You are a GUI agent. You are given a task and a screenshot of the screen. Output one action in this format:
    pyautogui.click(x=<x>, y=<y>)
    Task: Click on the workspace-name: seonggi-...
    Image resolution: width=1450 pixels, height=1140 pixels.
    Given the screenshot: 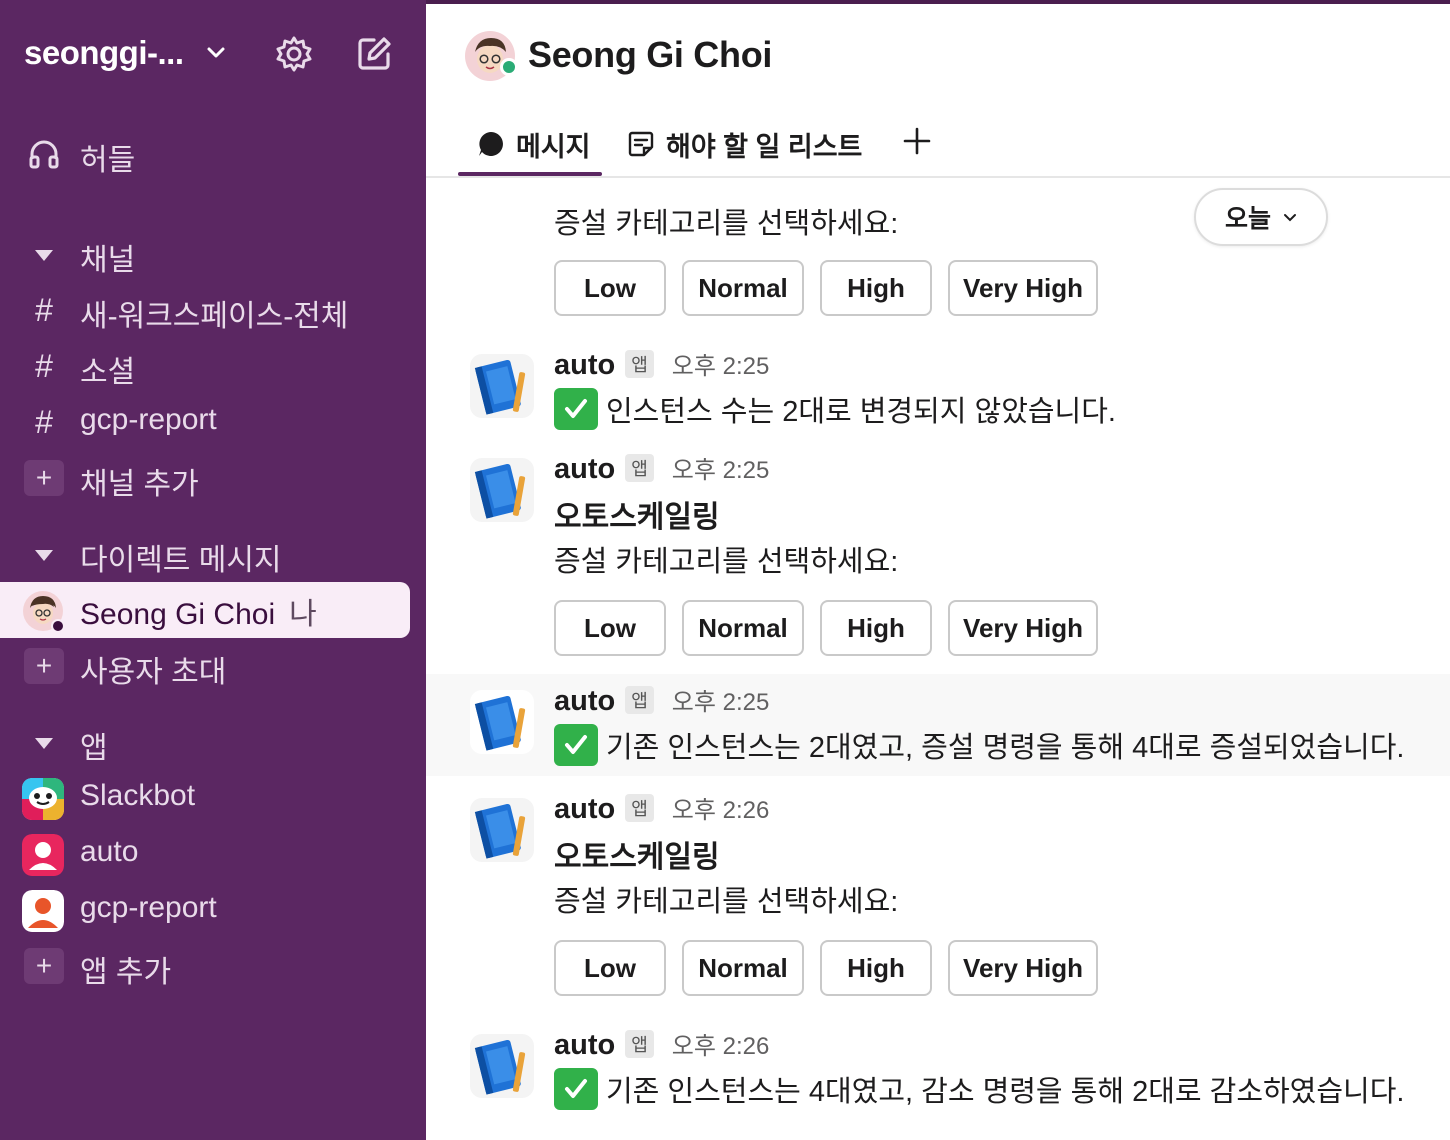 What is the action you would take?
    pyautogui.click(x=104, y=53)
    